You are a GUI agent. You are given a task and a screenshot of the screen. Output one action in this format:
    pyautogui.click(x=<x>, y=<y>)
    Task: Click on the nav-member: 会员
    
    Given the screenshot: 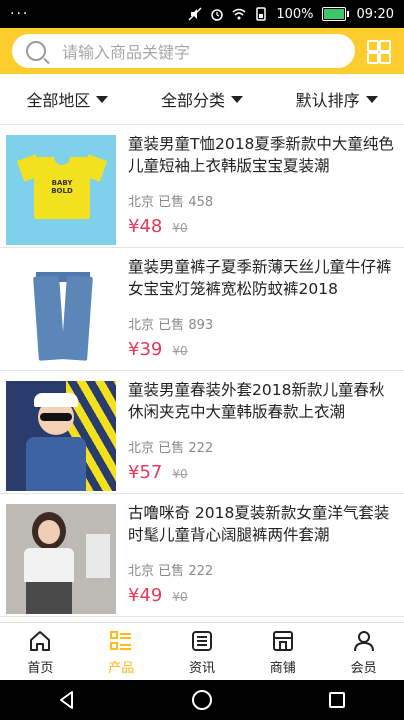 What is the action you would take?
    pyautogui.click(x=363, y=652)
    